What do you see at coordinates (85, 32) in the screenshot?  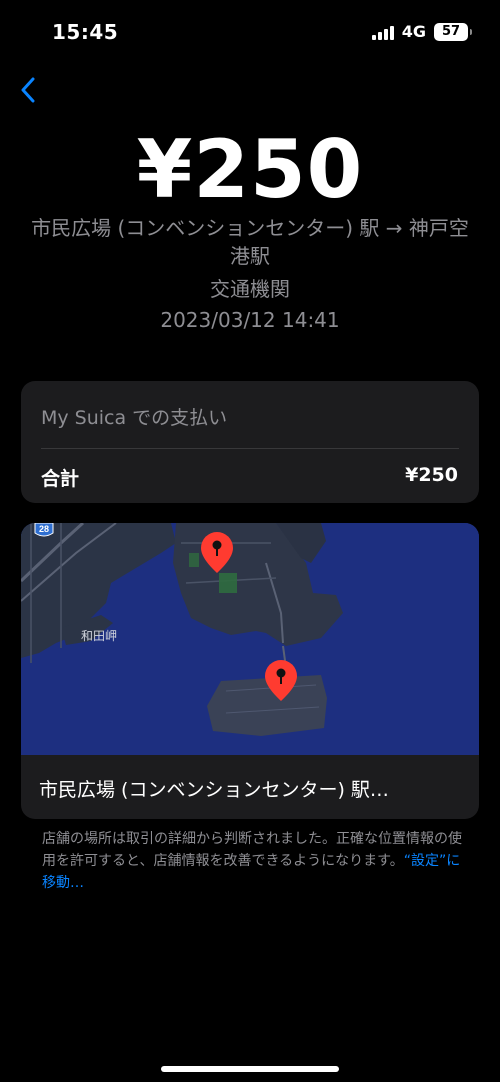 I see `status-time: 15:45` at bounding box center [85, 32].